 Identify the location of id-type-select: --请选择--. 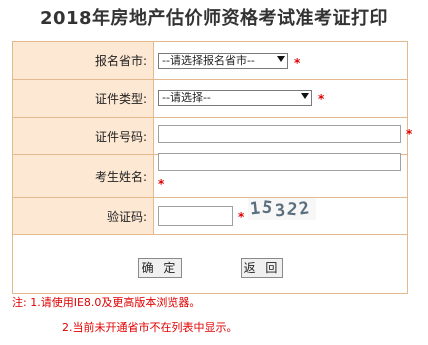
(235, 98).